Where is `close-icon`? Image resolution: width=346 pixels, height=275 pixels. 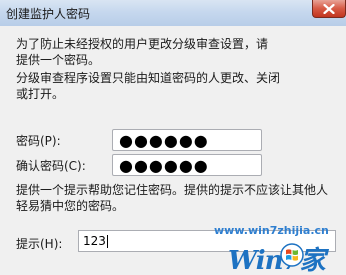
close-icon is located at coordinates (329, 8).